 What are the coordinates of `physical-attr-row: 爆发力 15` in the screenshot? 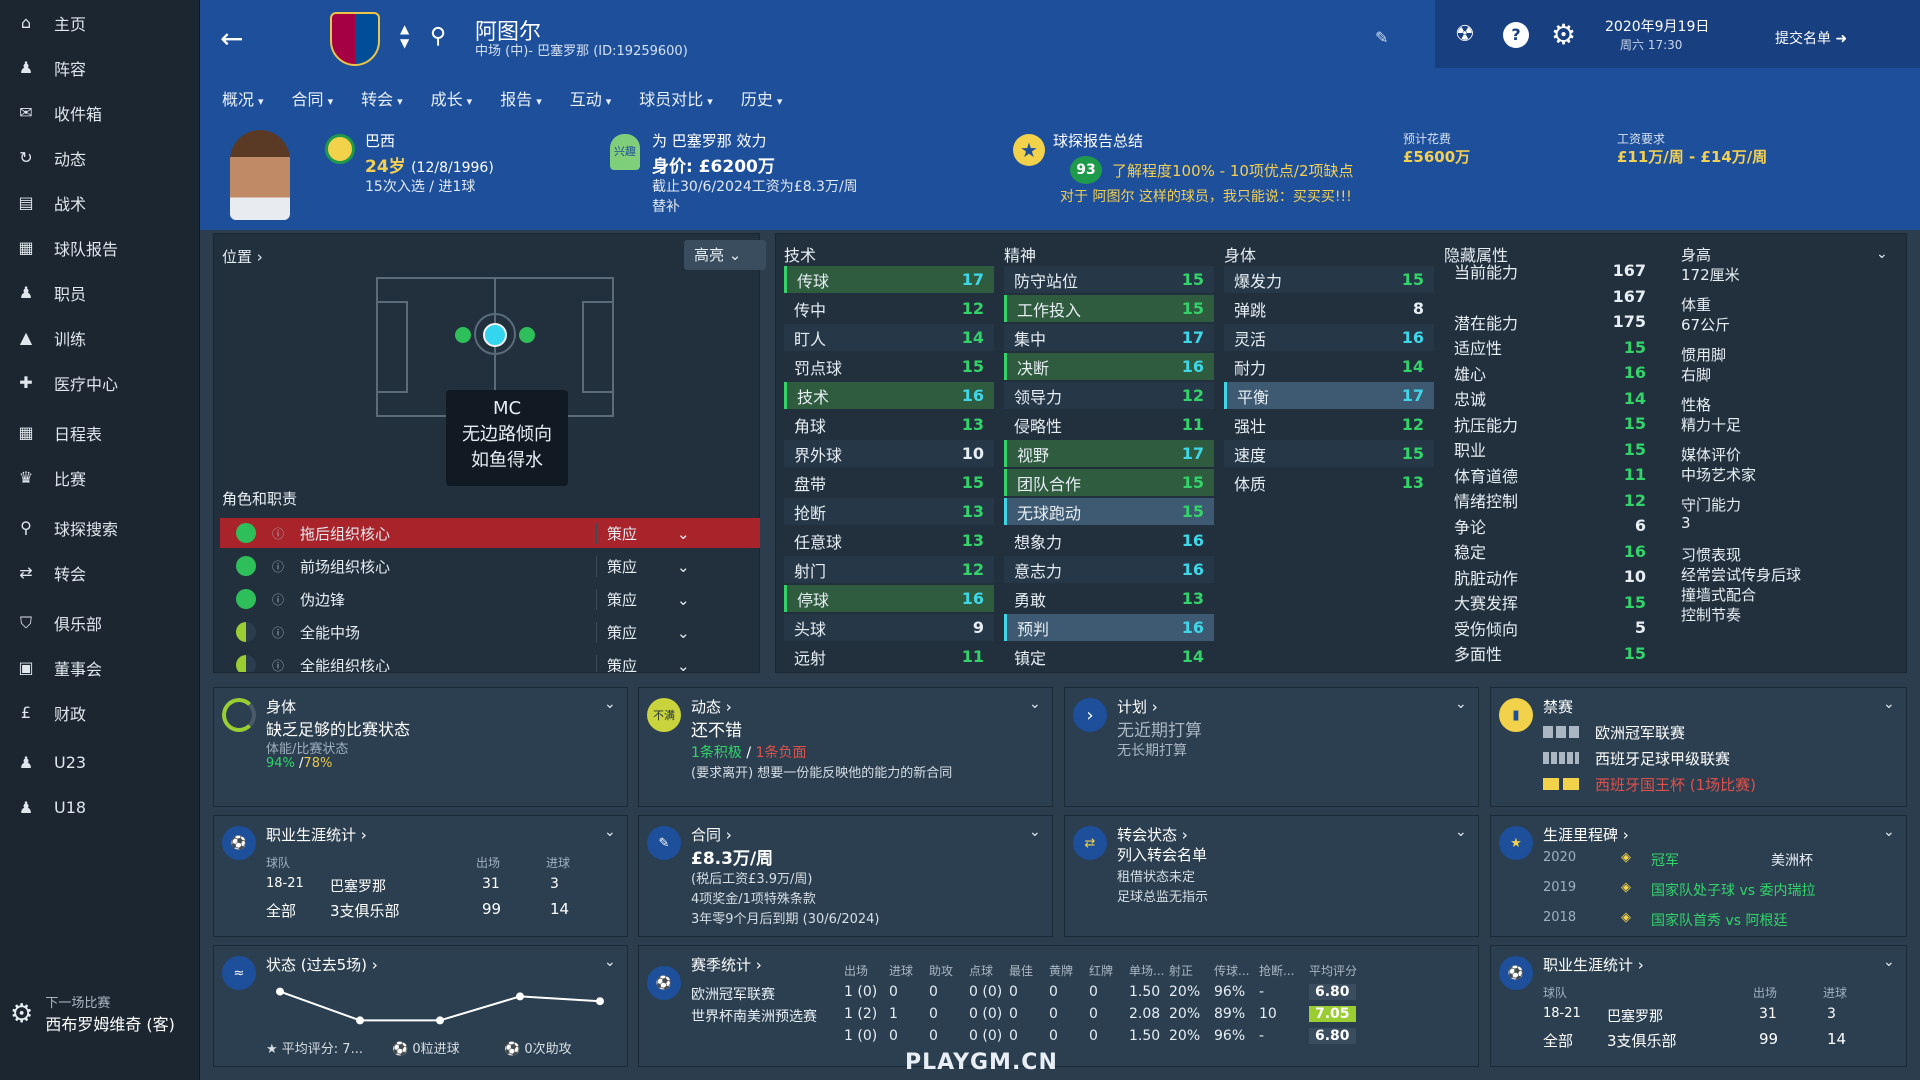 It's located at (1329, 279).